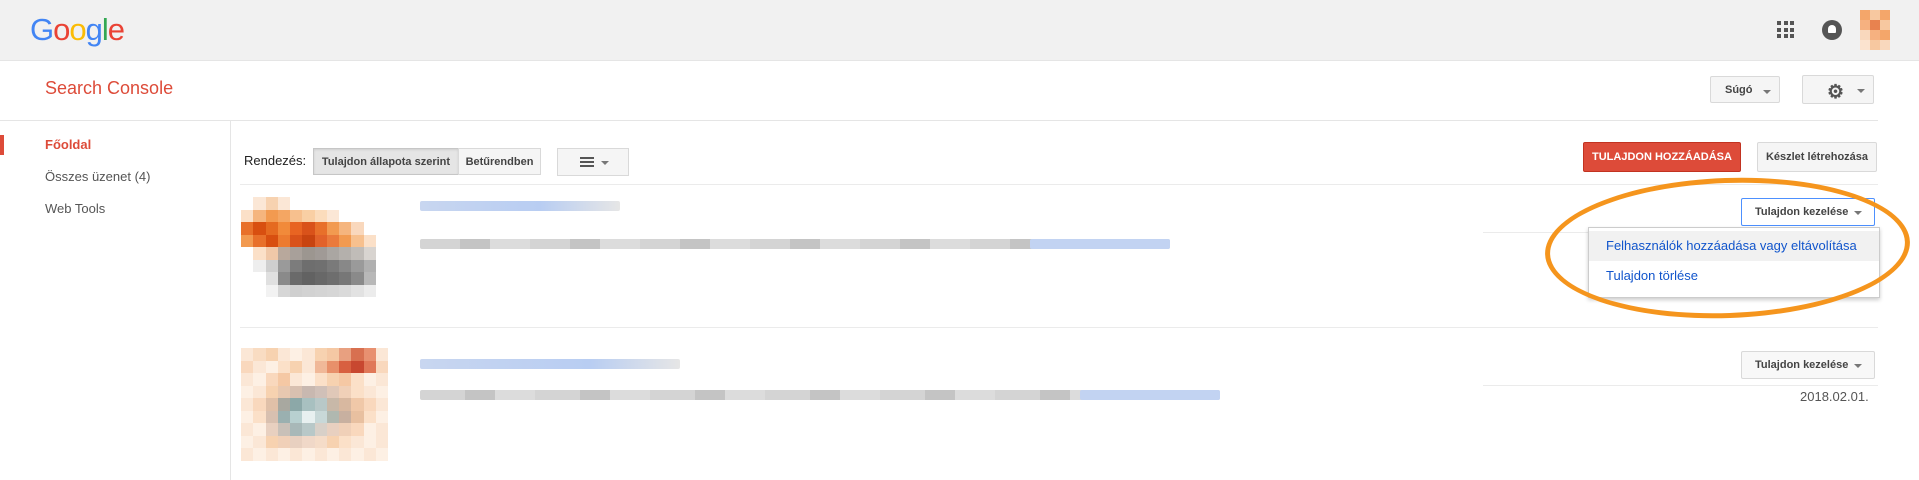 The height and width of the screenshot is (480, 1919). What do you see at coordinates (1662, 157) in the screenshot?
I see `add-property-button: TULAJDON HOZZÁADÁSA` at bounding box center [1662, 157].